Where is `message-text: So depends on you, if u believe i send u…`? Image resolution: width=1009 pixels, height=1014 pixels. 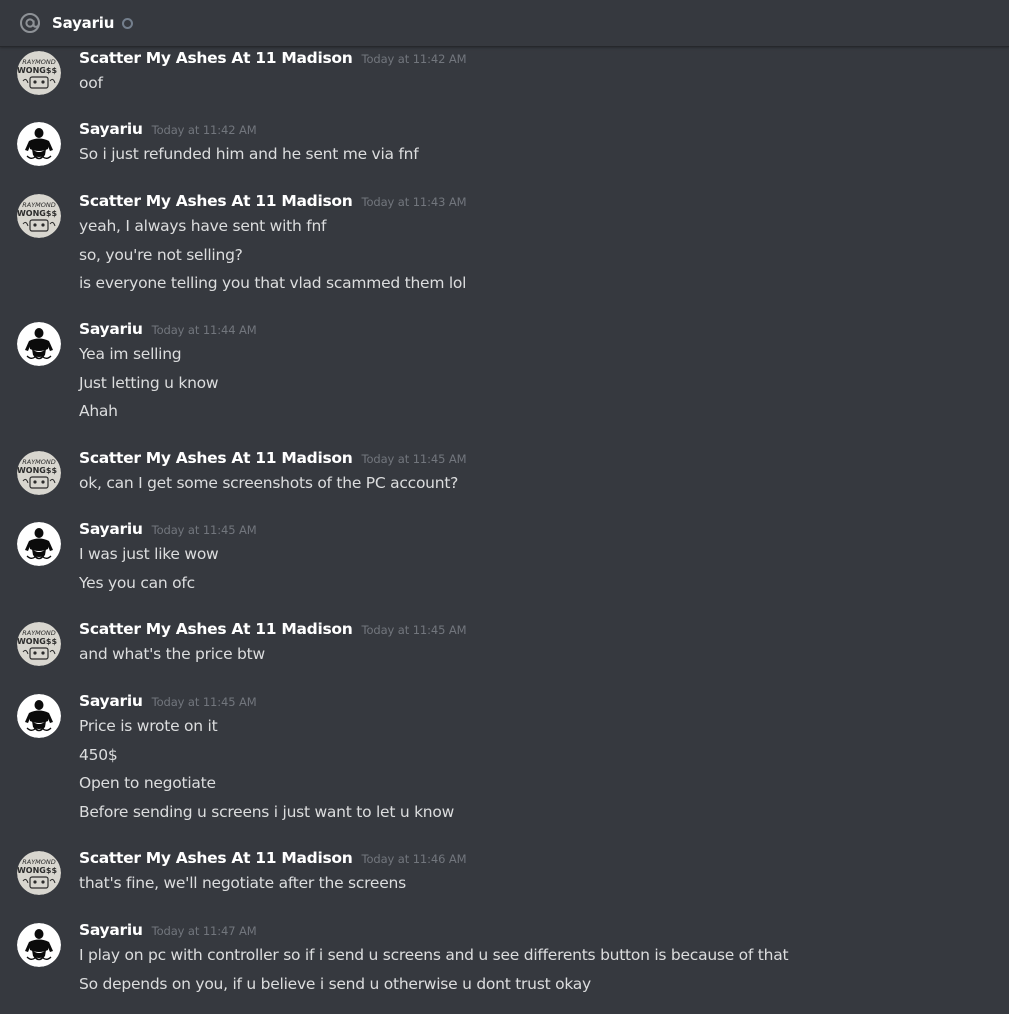
message-text: So depends on you, if u believe i send u… is located at coordinates (335, 983).